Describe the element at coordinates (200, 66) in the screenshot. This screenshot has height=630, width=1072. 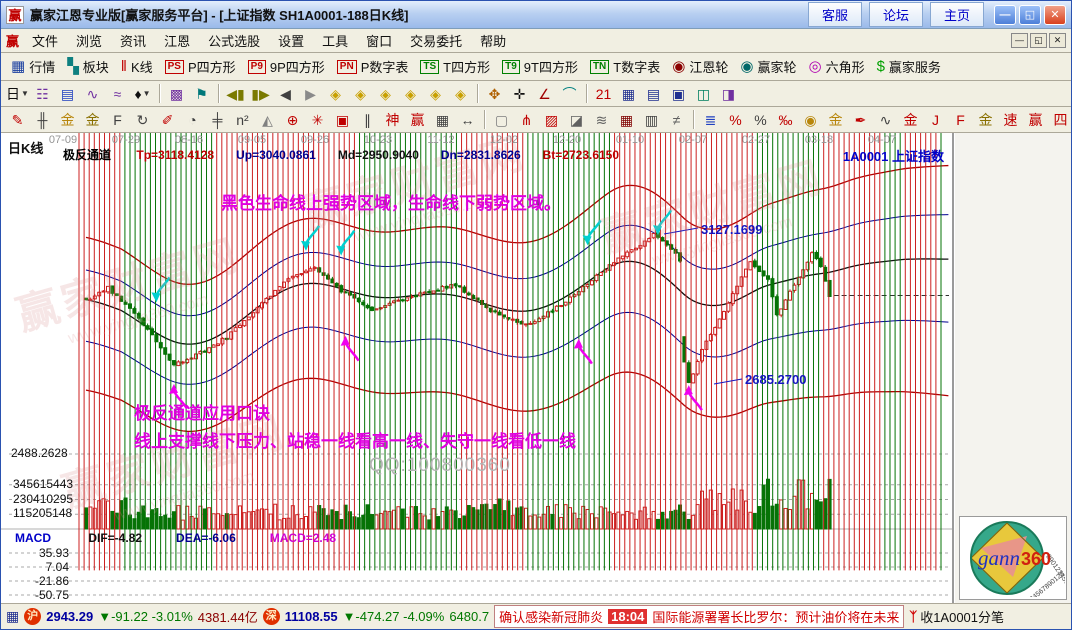
I see `tool-p-square: PS P四方形` at that location.